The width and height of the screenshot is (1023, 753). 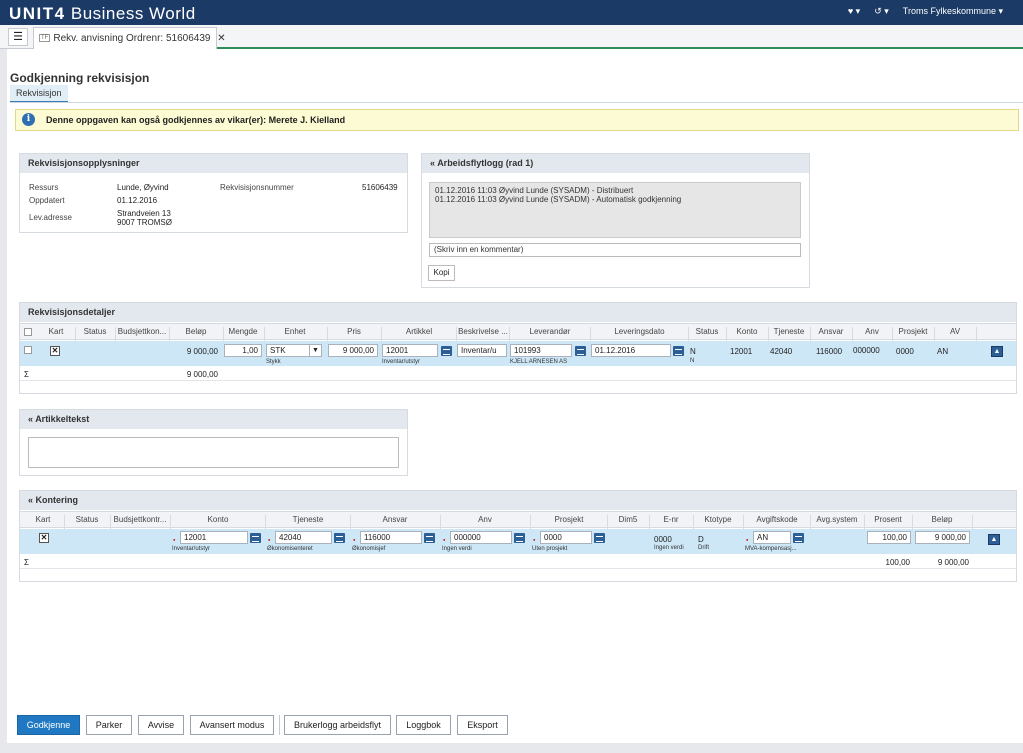 I want to click on col-header: Leveringsdato, so click(x=639, y=331).